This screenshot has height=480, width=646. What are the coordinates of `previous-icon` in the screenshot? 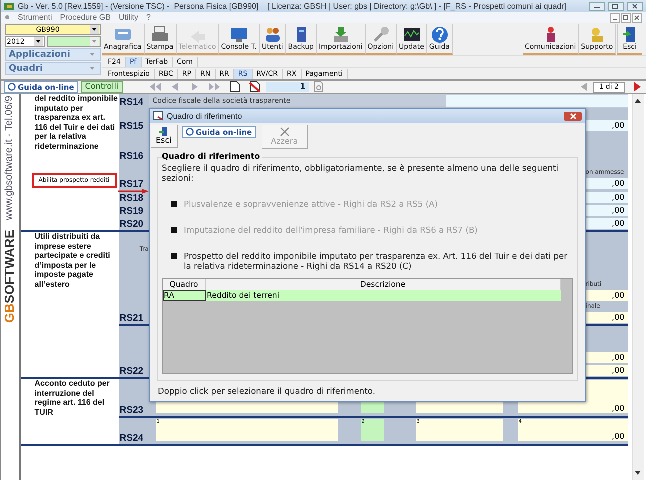 It's located at (584, 87).